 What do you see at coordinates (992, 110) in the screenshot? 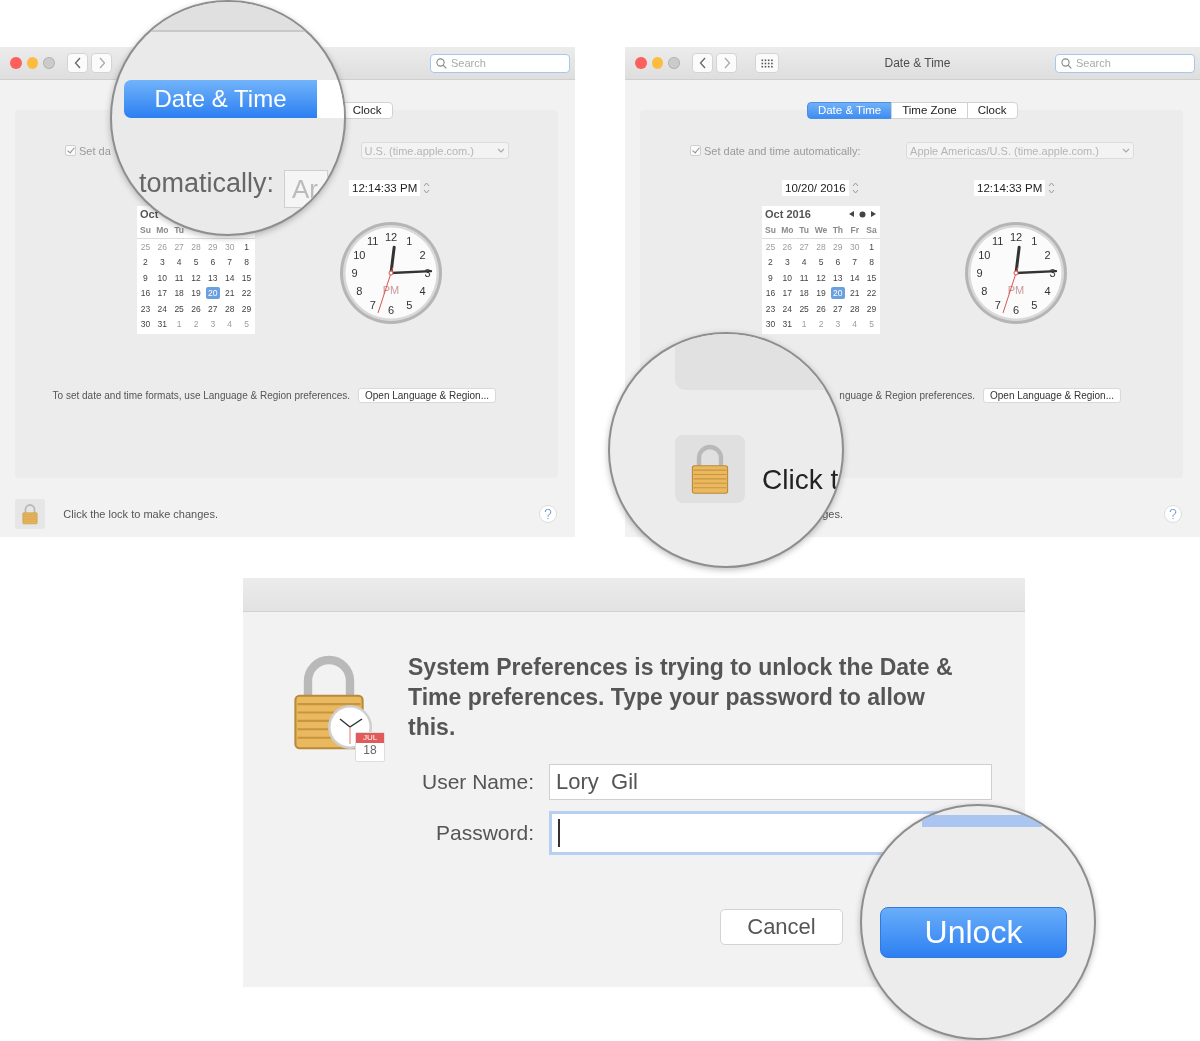
I see `tab: Clock` at bounding box center [992, 110].